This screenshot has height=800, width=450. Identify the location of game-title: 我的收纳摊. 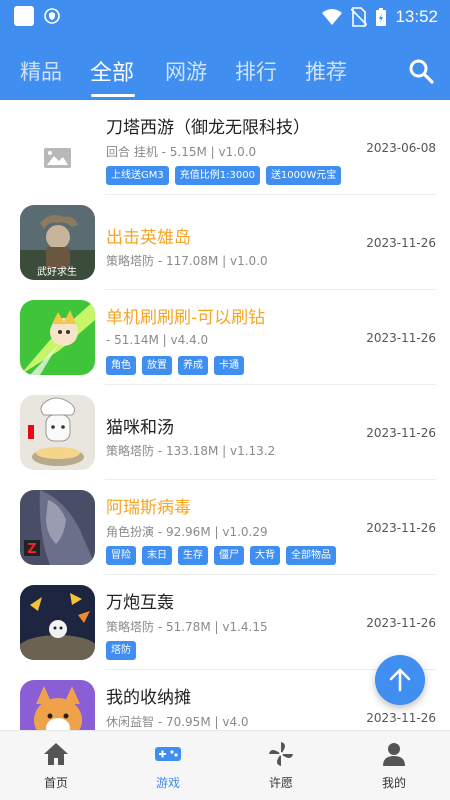
(148, 698).